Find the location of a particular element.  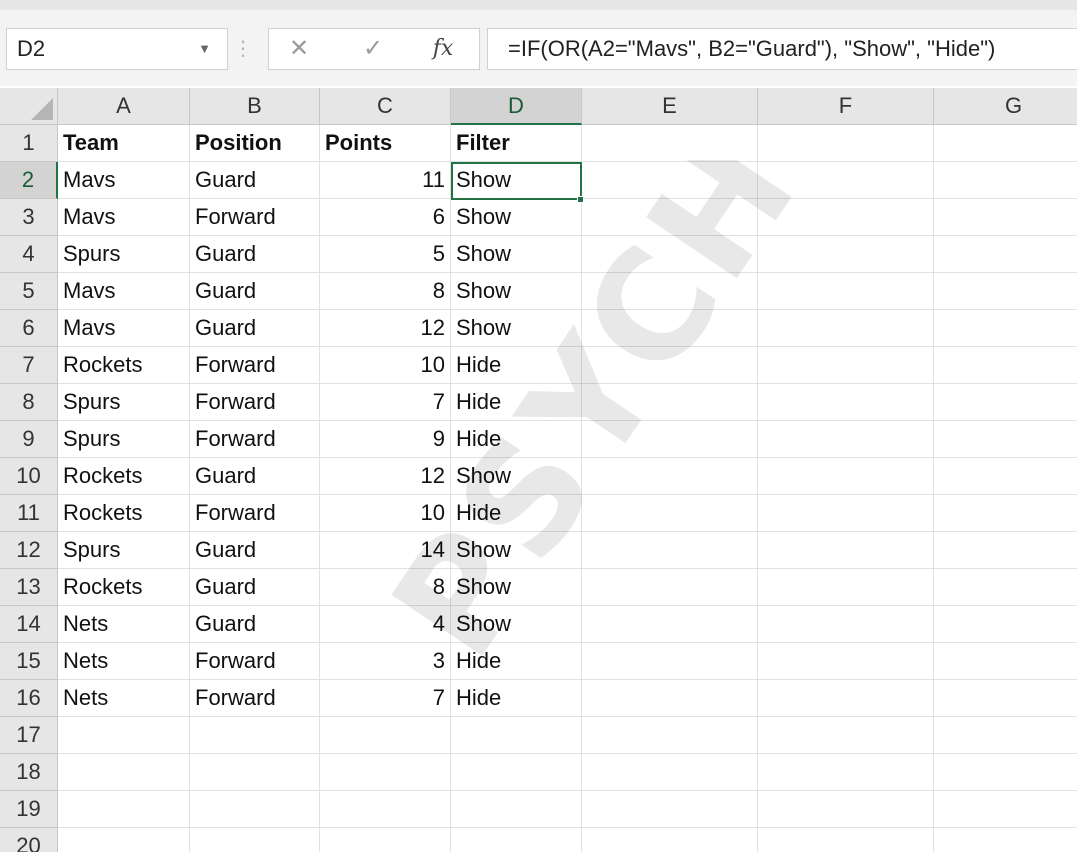

cell-g19 is located at coordinates (1005, 809).